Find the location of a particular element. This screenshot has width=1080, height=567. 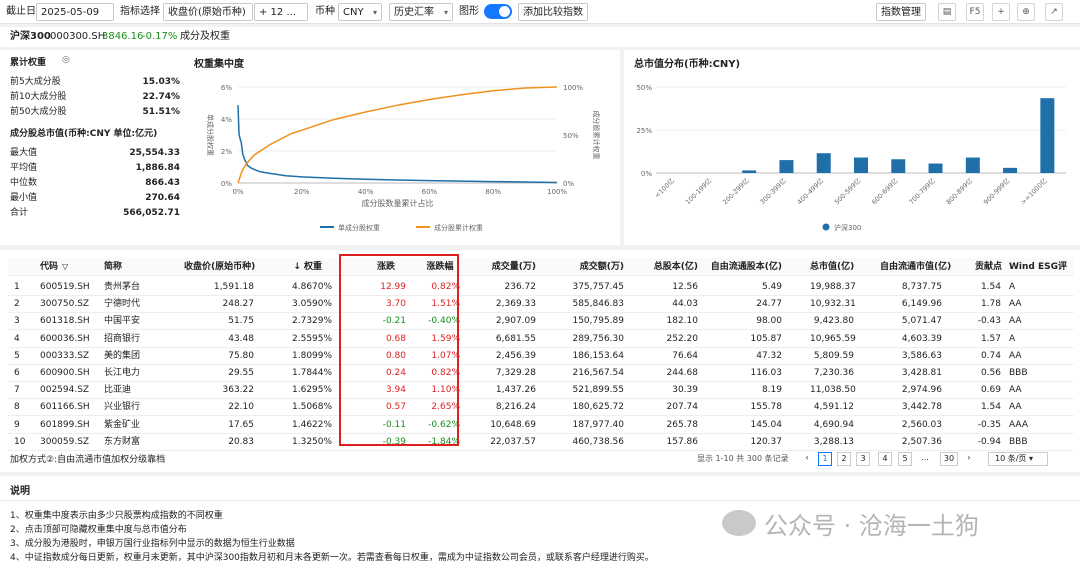

table-cell: 7,230.36 is located at coordinates (833, 373).